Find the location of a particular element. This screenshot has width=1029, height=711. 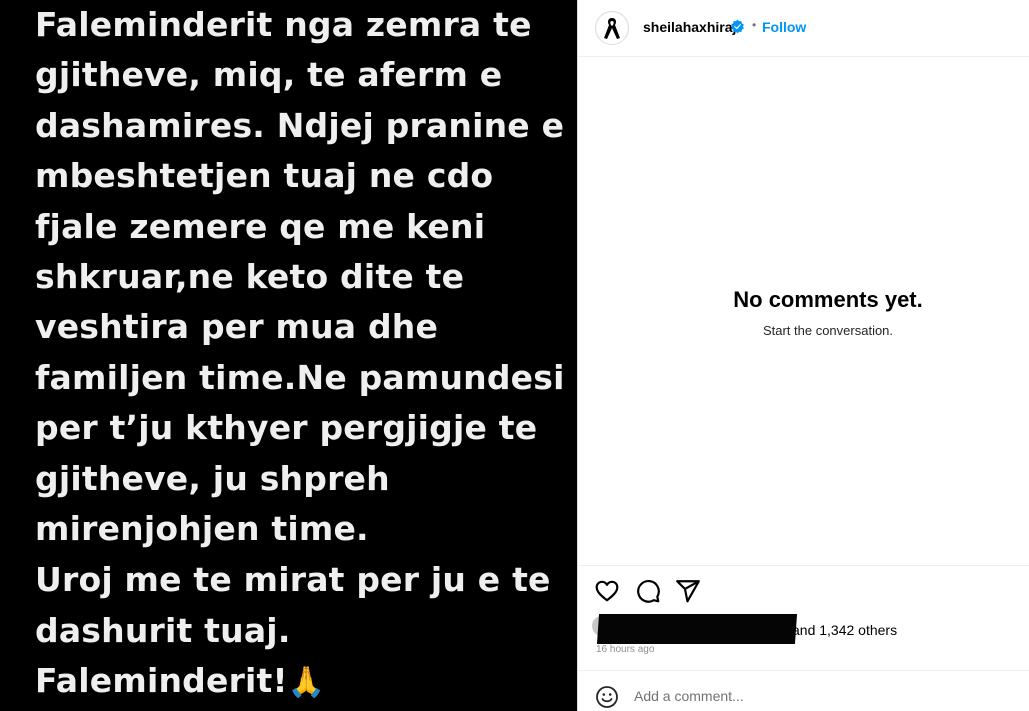

follow-button: Follow is located at coordinates (784, 27).